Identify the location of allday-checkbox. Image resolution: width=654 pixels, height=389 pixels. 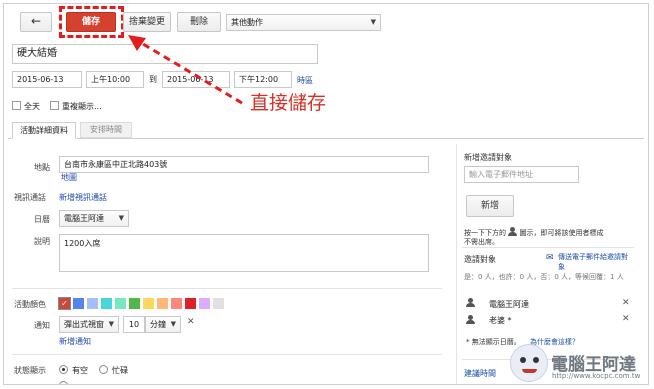
(16, 105).